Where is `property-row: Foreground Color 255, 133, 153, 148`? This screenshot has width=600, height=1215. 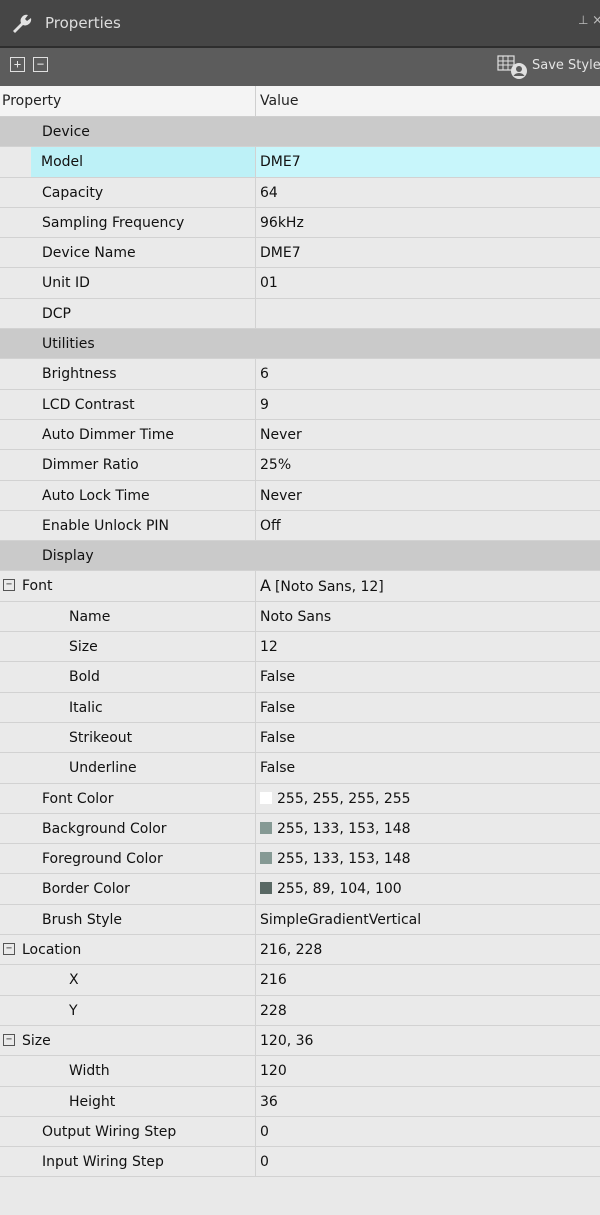 property-row: Foreground Color 255, 133, 153, 148 is located at coordinates (300, 859).